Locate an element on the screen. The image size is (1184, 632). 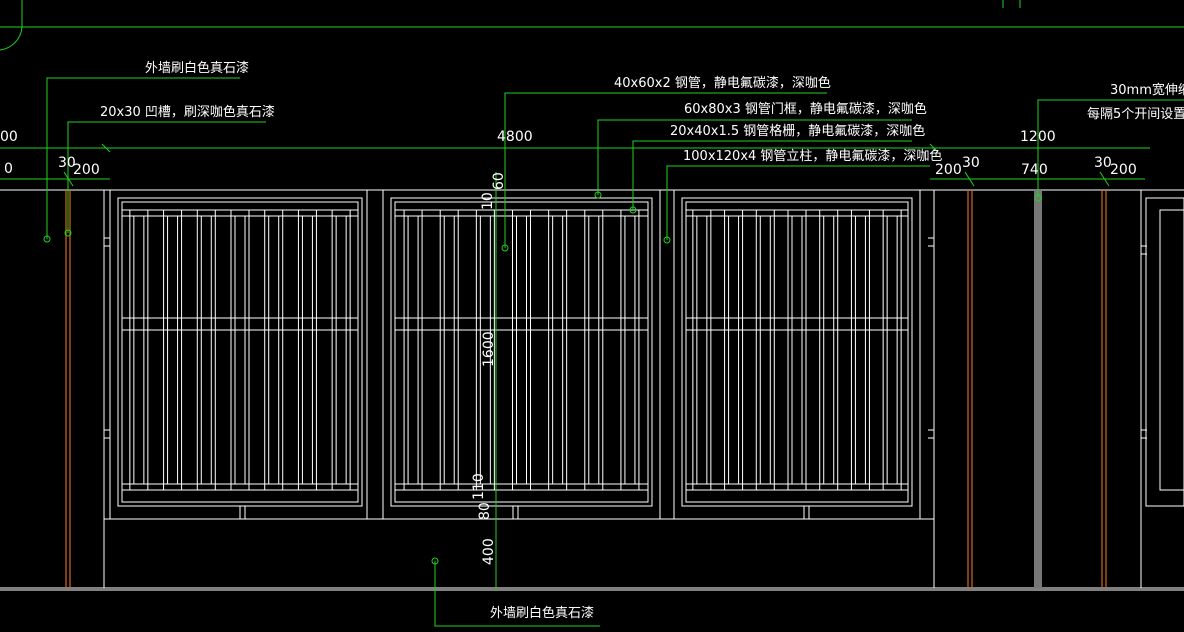
vdim-400: 400 is located at coordinates (489, 551).